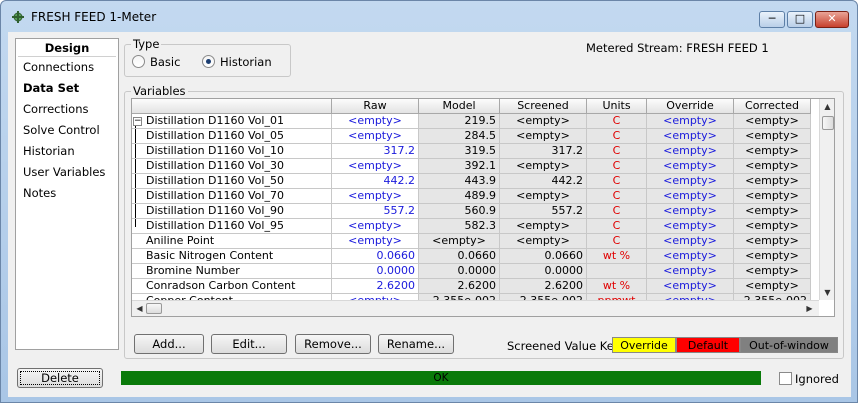  I want to click on cell-raw: 442.2, so click(375, 181).